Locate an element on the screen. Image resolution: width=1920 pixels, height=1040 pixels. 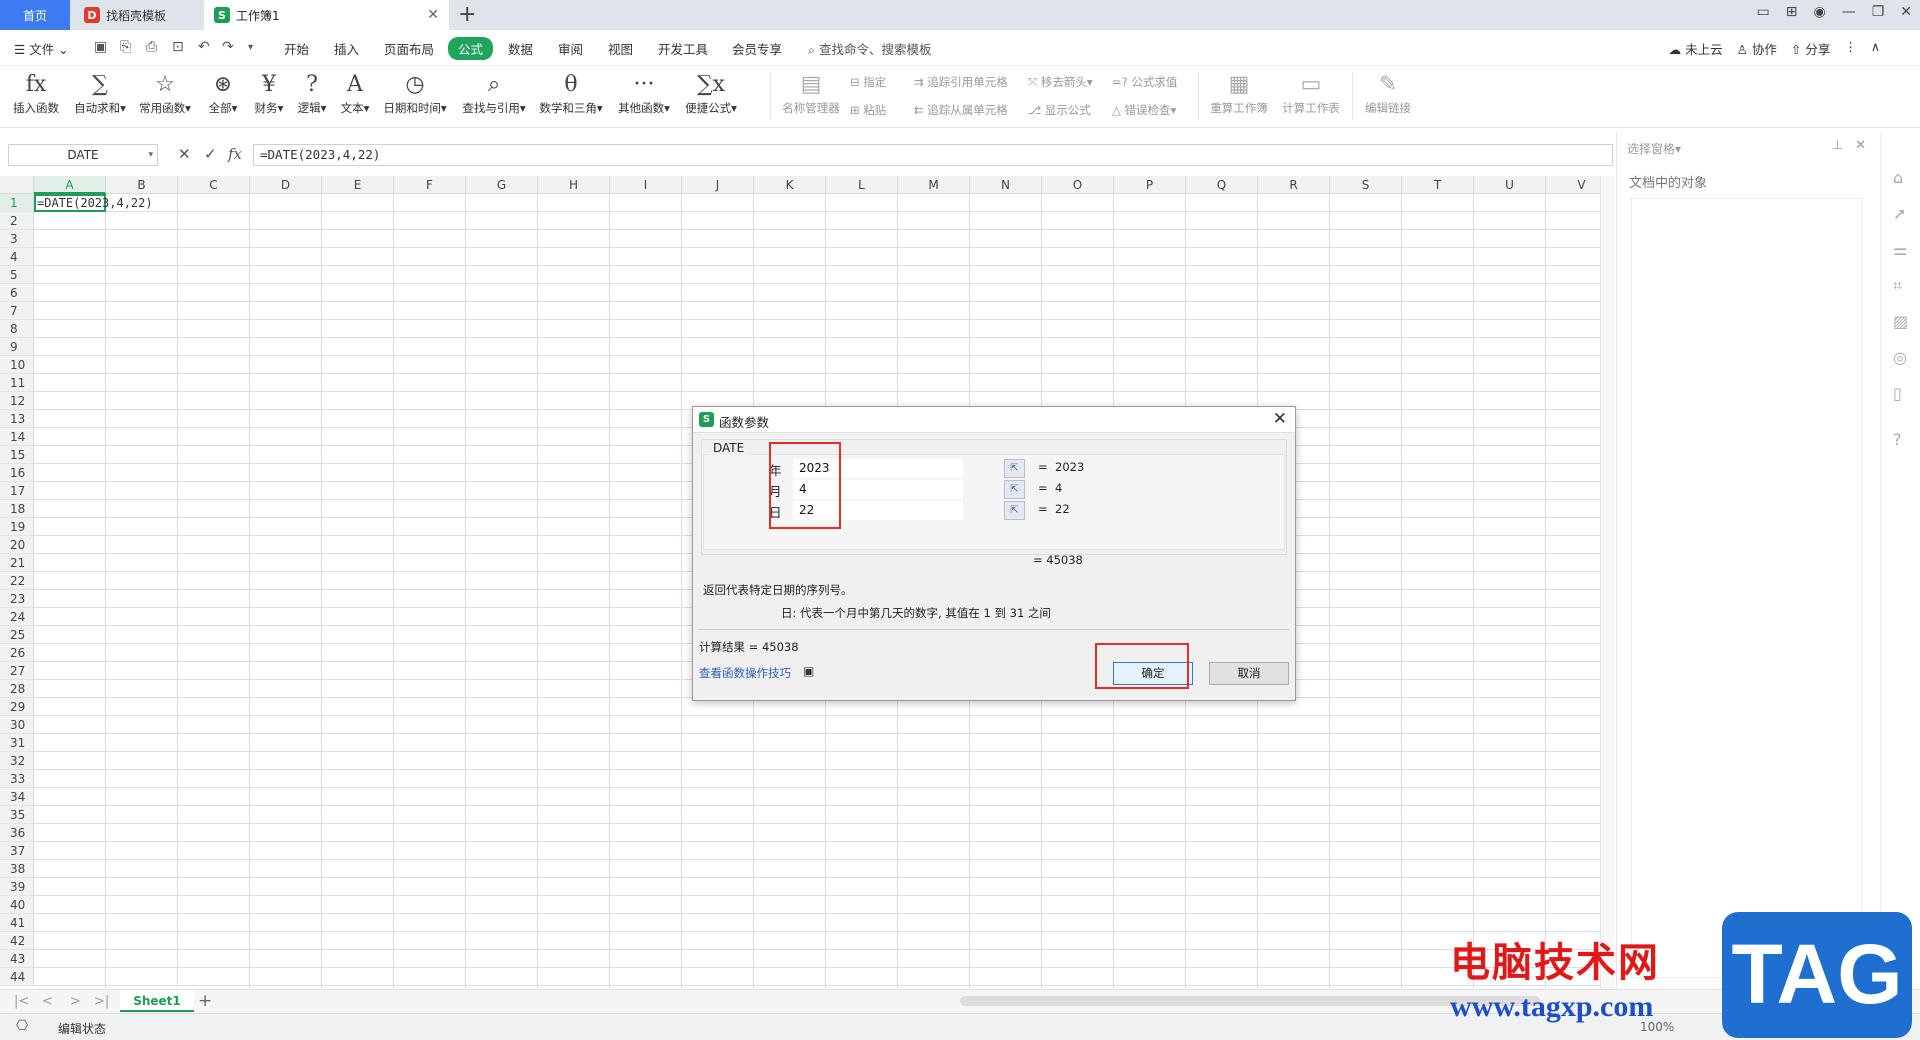
ribbon-button-9: θ 数学和三角▾ is located at coordinates (571, 93).